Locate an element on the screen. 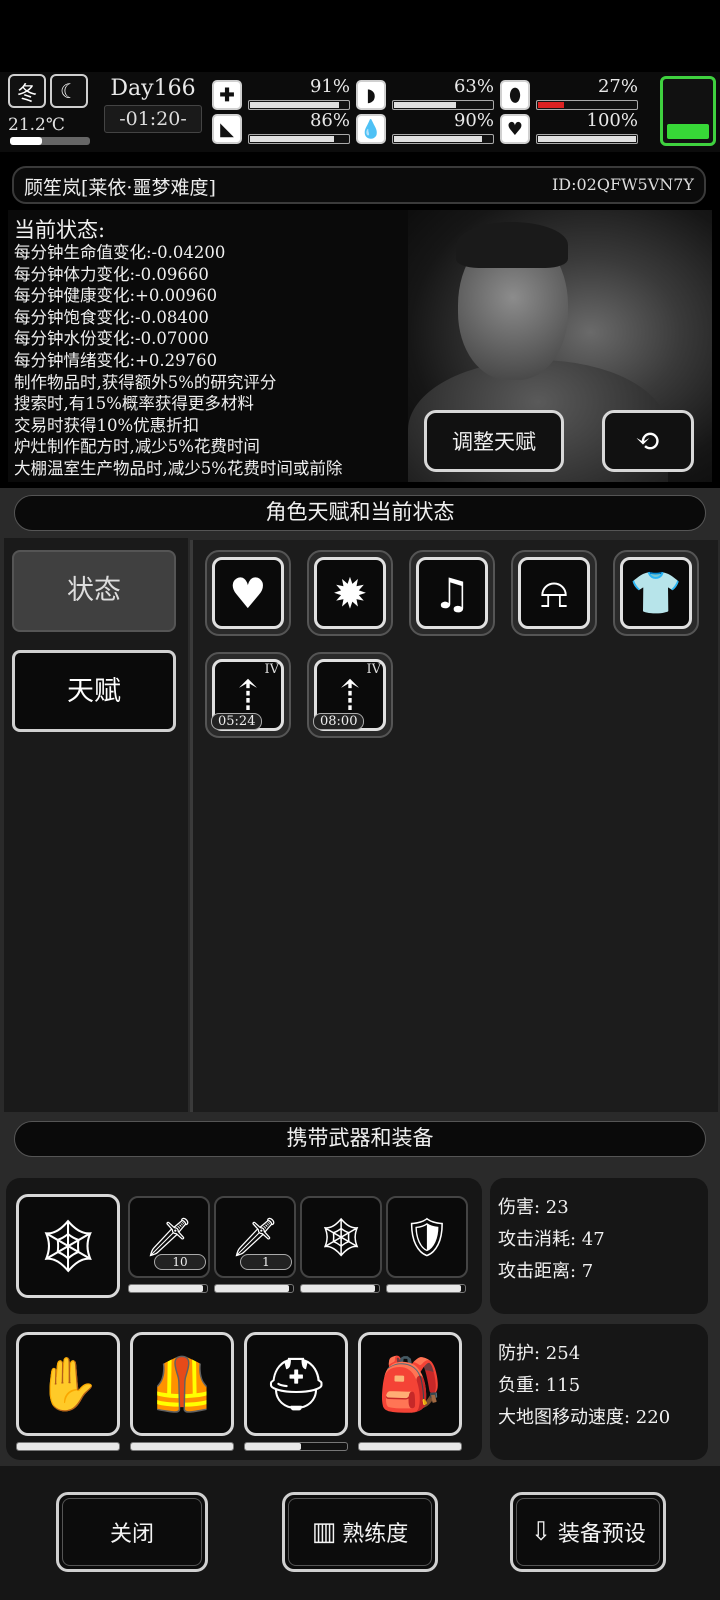  temperature-bar is located at coordinates (50, 141).